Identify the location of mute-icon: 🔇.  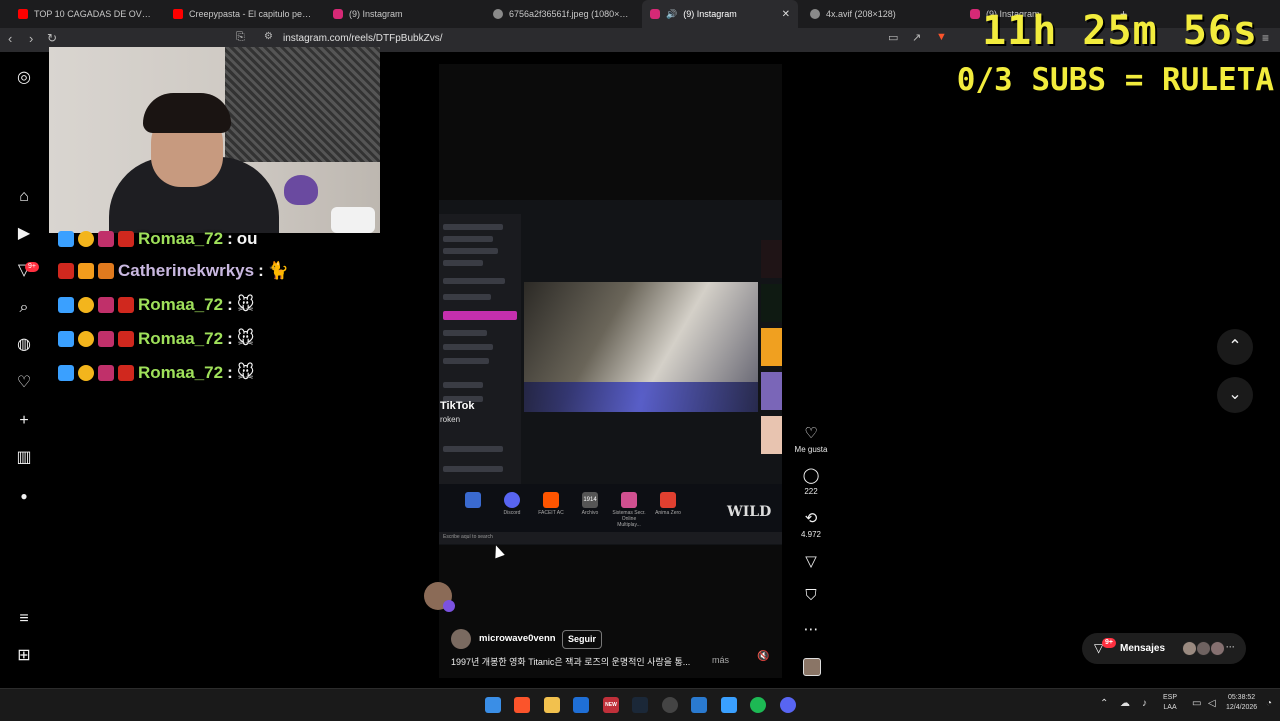
(763, 656).